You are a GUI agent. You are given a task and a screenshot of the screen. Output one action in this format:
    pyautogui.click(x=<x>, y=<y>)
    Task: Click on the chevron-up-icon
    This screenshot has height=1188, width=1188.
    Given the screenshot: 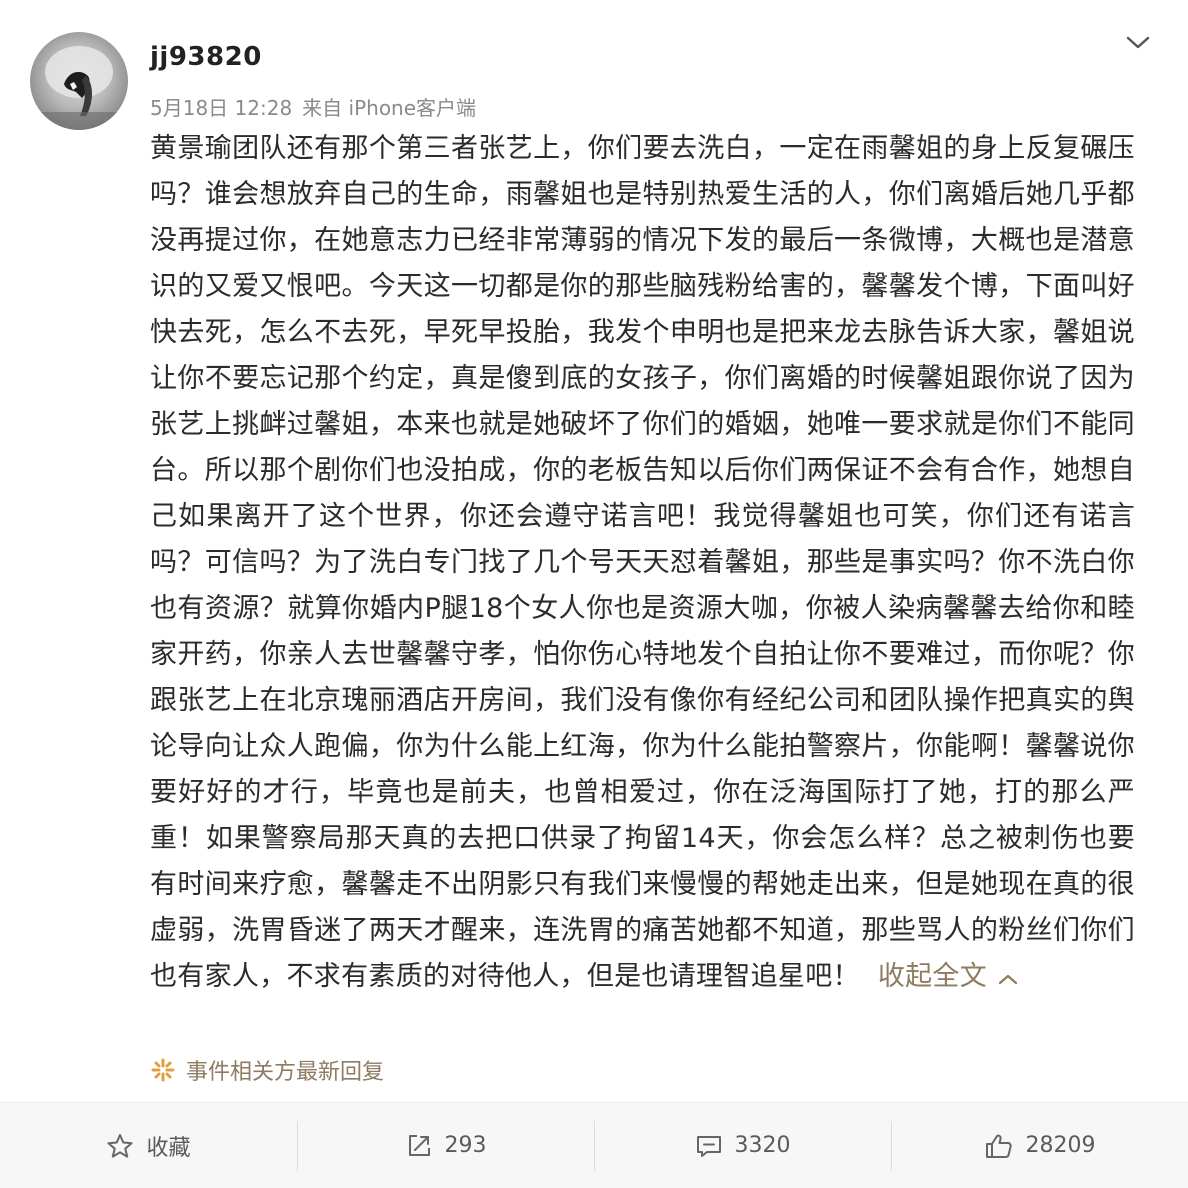 What is the action you would take?
    pyautogui.click(x=1008, y=978)
    